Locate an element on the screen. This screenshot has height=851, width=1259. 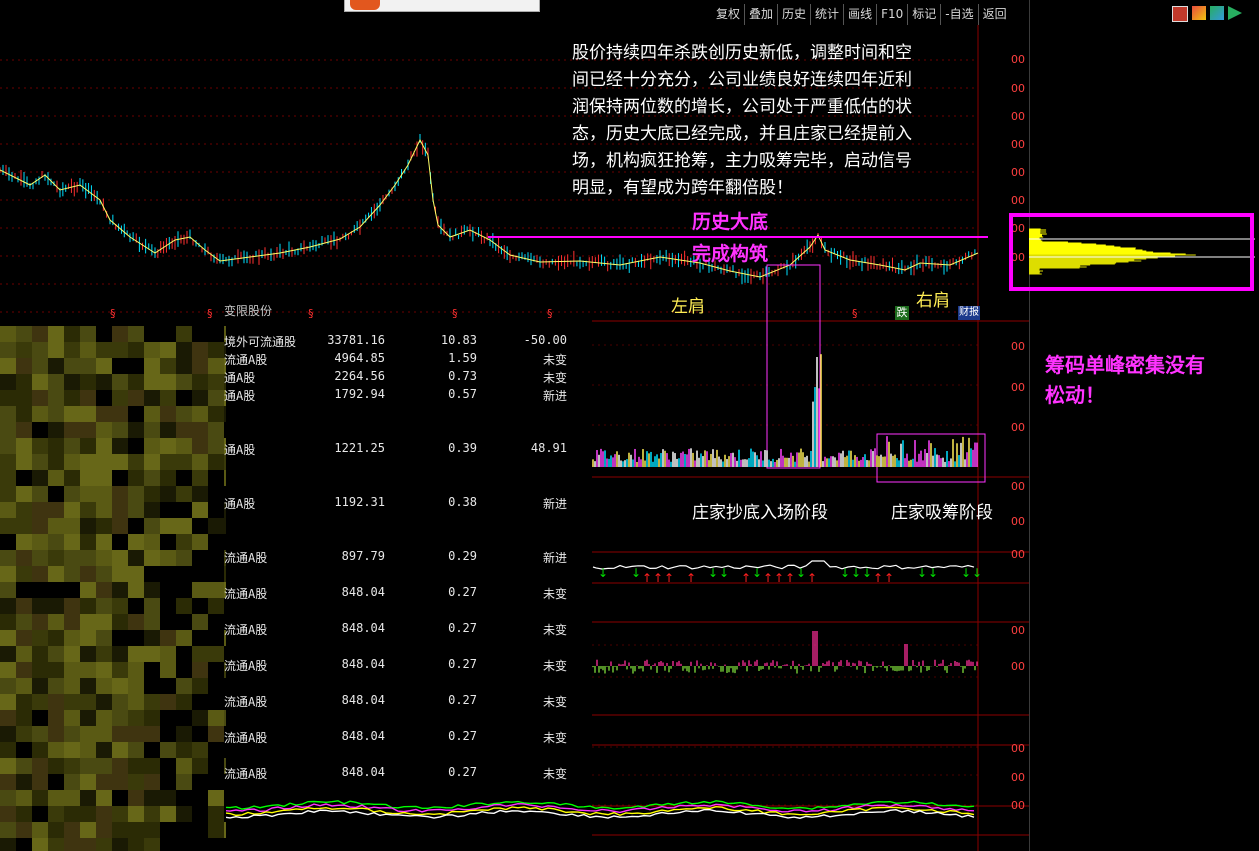
finance-marker: 财报 is located at coordinates (969, 313).